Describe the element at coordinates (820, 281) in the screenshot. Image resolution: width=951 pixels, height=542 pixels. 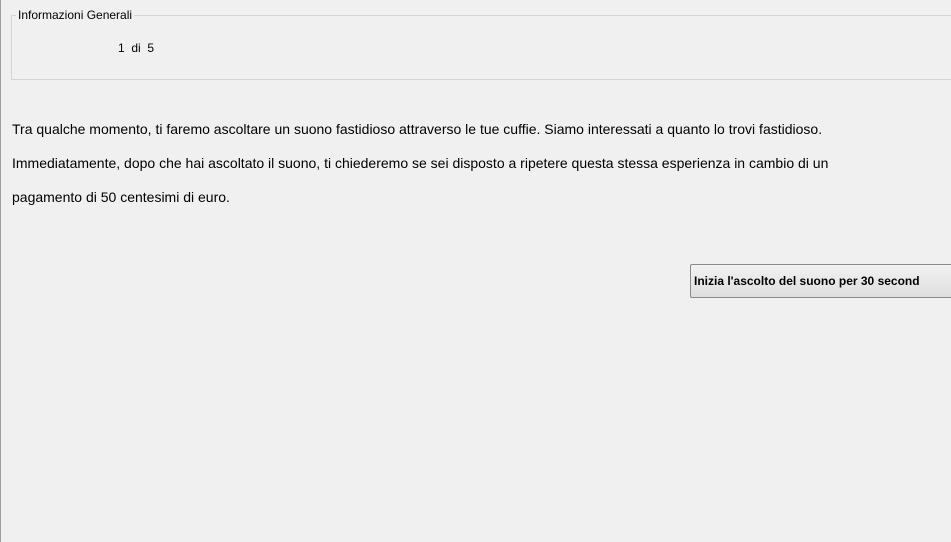
I see `start-listening-button: Inizia l'ascolto del suono per 30 second` at that location.